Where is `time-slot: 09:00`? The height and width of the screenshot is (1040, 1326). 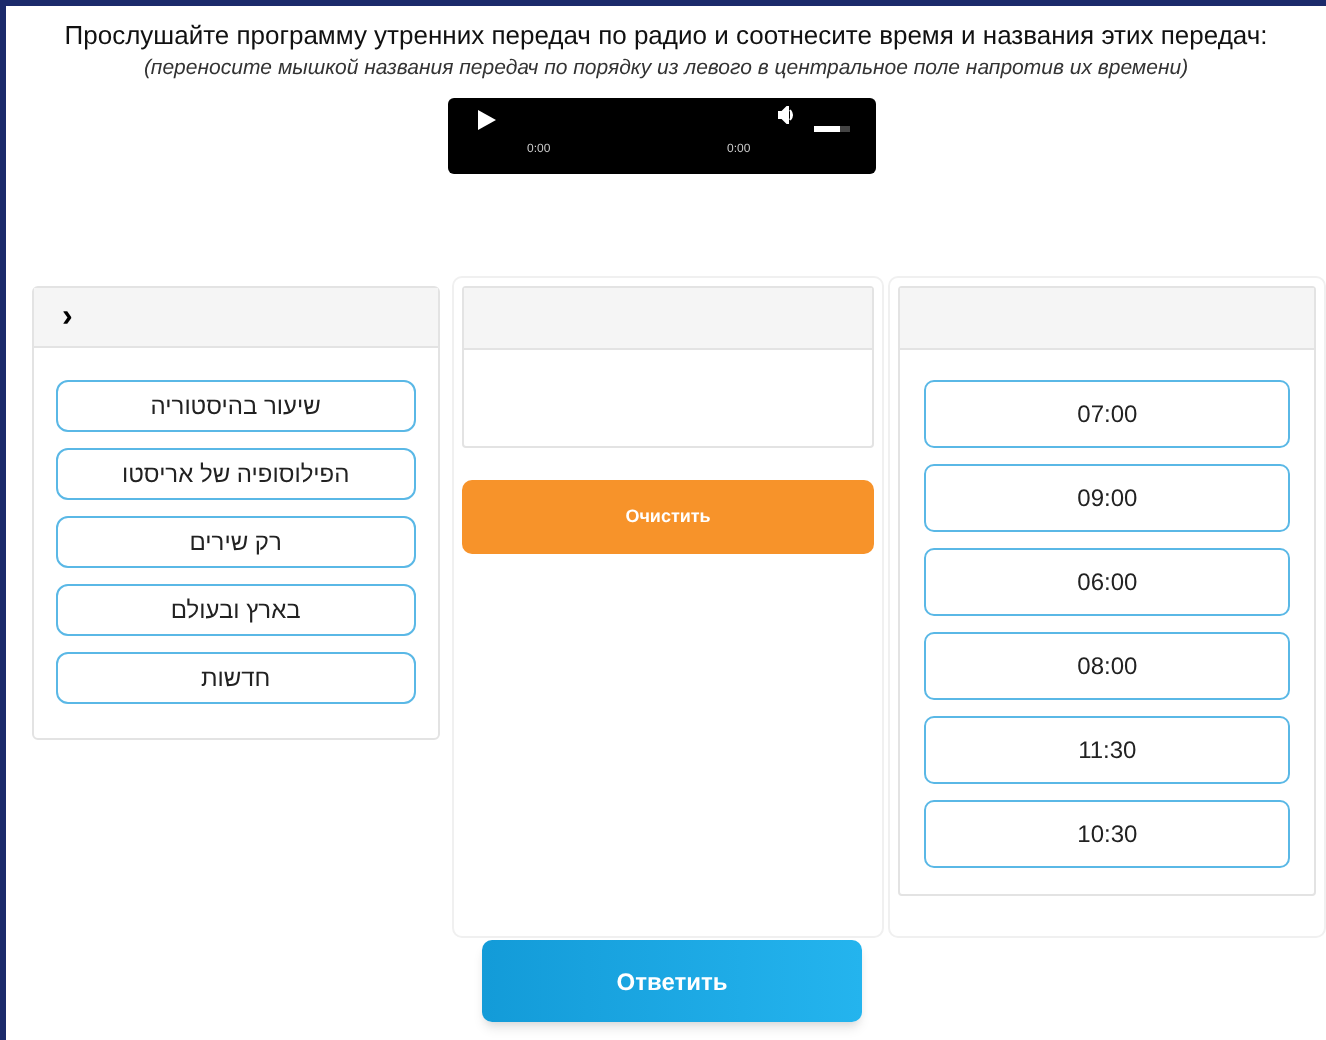
time-slot: 09:00 is located at coordinates (1107, 498).